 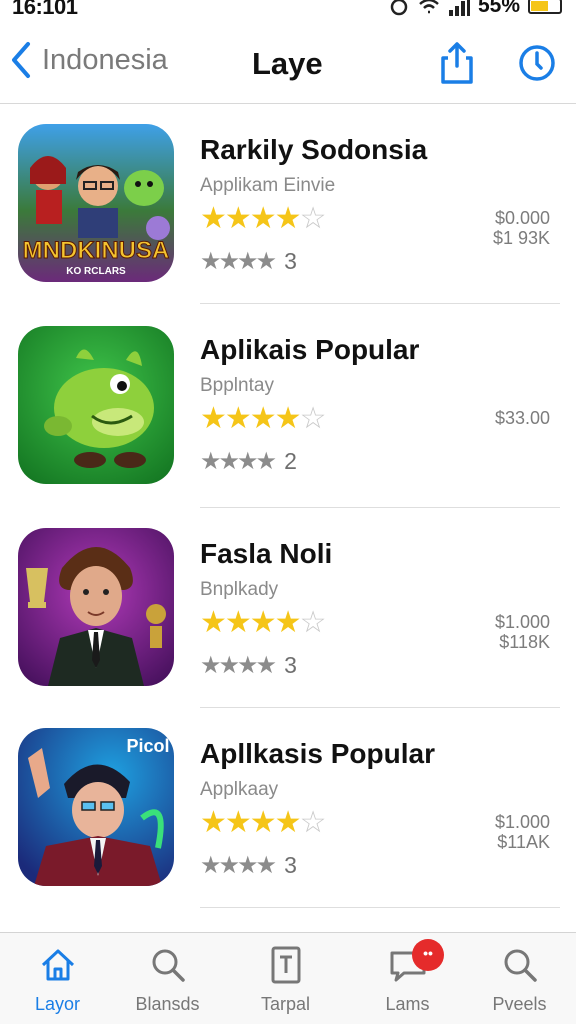 What do you see at coordinates (407, 978) in the screenshot?
I see `tab-lams: •• Lams` at bounding box center [407, 978].